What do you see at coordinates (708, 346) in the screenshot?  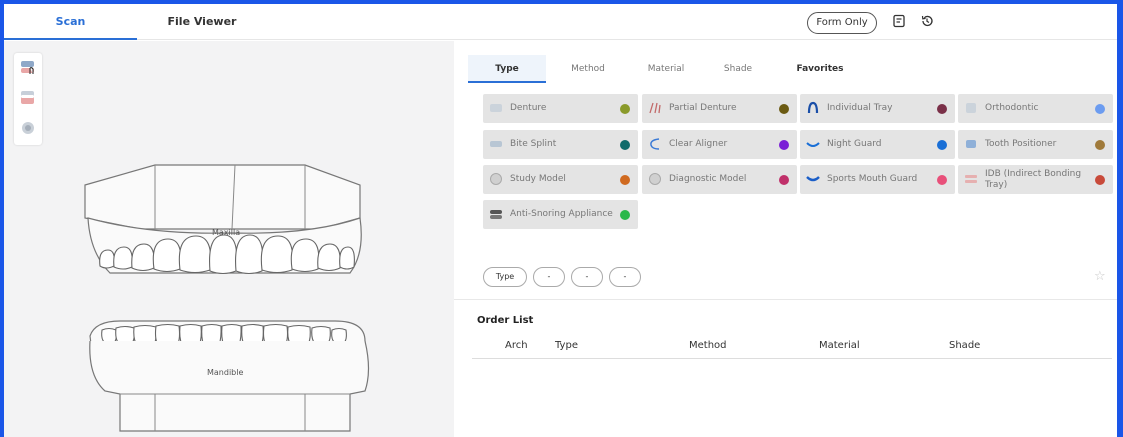 I see `column-method: Method` at bounding box center [708, 346].